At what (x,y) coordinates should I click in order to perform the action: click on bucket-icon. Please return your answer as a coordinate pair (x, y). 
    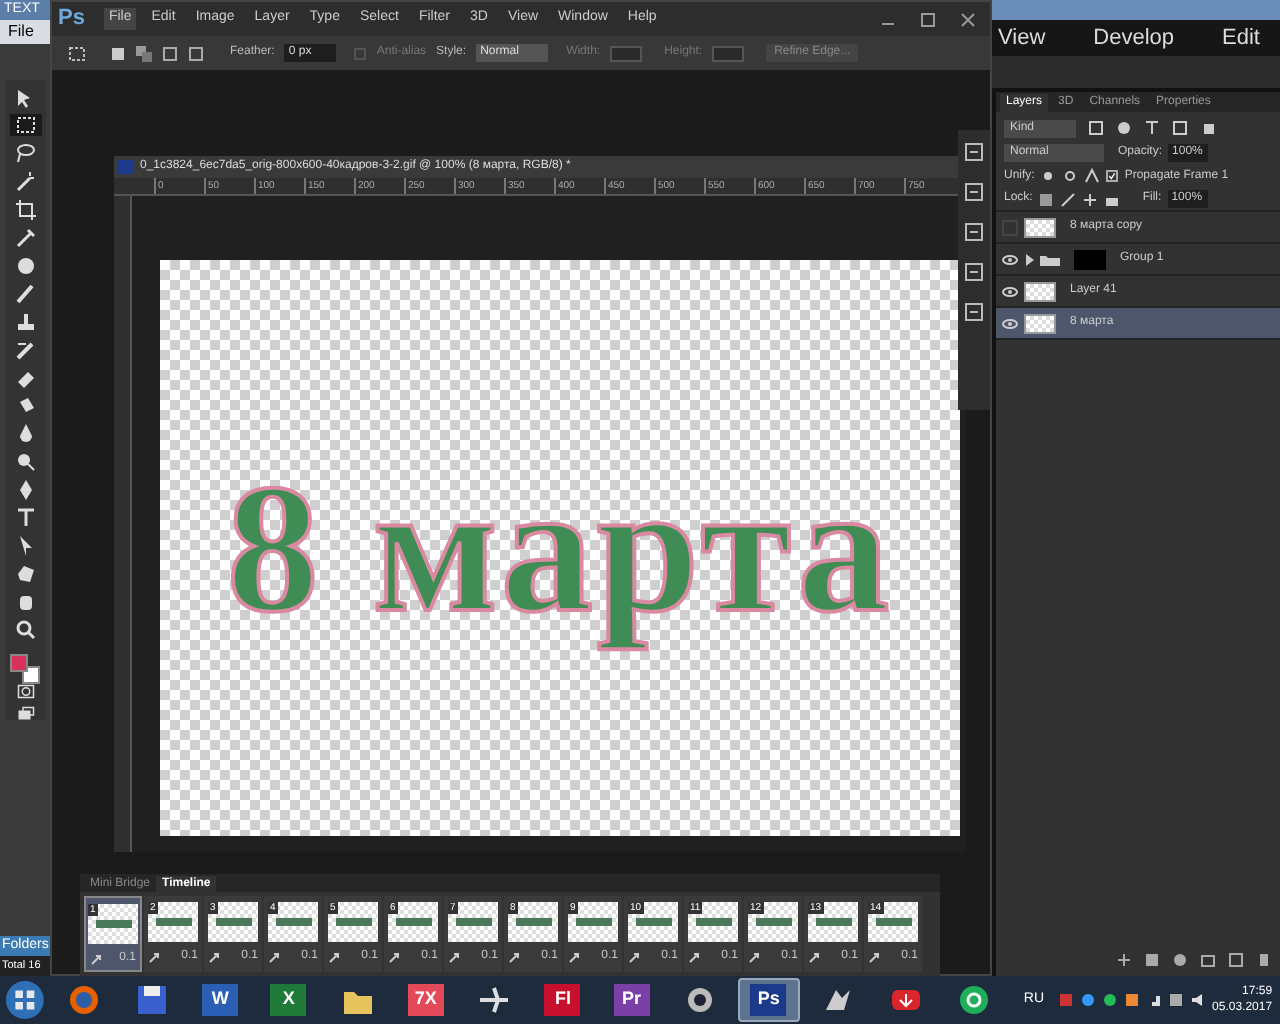
    Looking at the image, I should click on (26, 405).